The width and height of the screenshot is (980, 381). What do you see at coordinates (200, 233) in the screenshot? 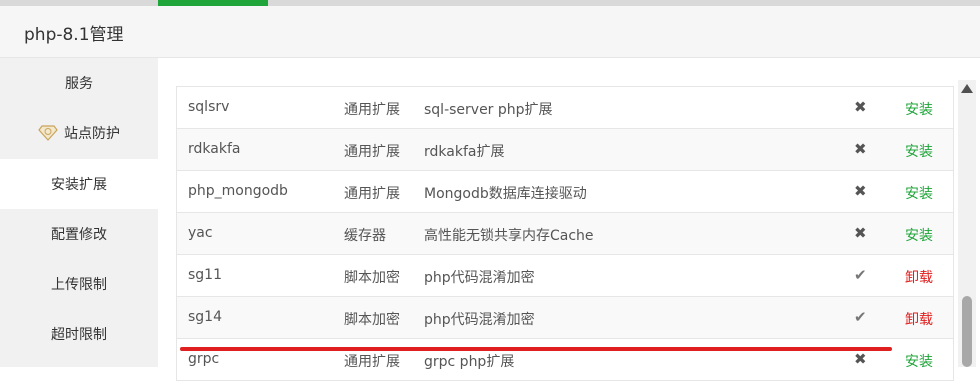
I see `extension-name: yac` at bounding box center [200, 233].